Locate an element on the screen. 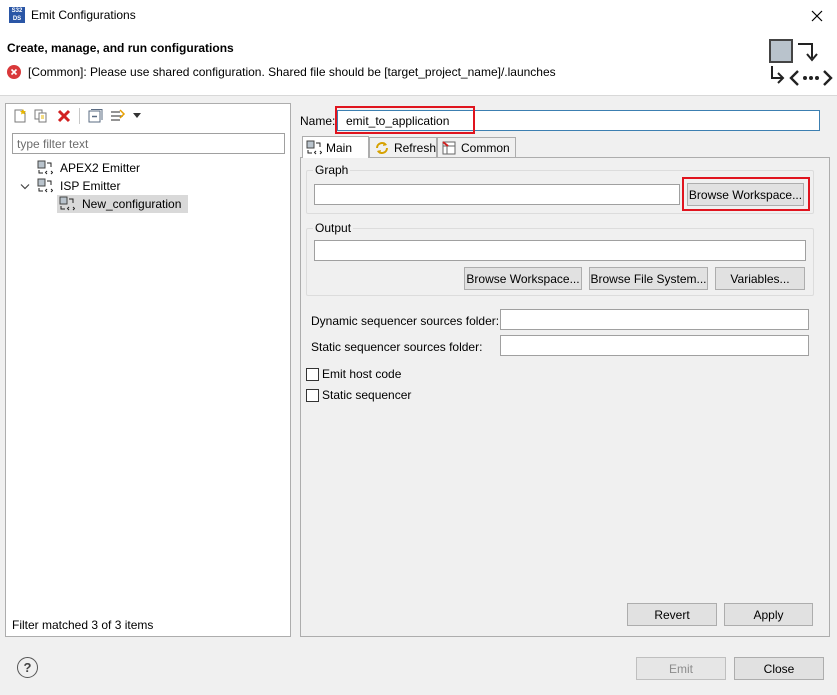 The width and height of the screenshot is (837, 695). filter-icon is located at coordinates (118, 116).